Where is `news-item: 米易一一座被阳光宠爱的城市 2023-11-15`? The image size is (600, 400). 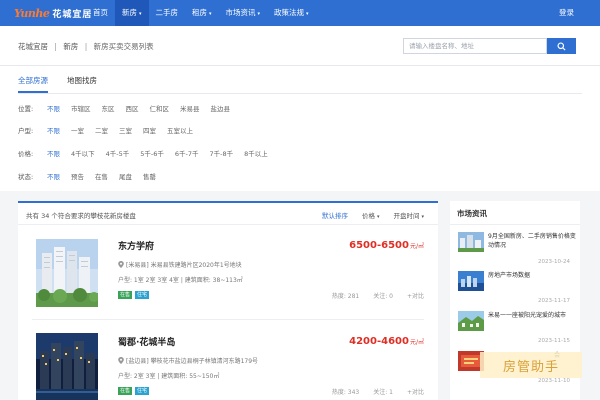 news-item: 米易一一座被阳光宠爱的城市 2023-11-15 is located at coordinates (518, 331).